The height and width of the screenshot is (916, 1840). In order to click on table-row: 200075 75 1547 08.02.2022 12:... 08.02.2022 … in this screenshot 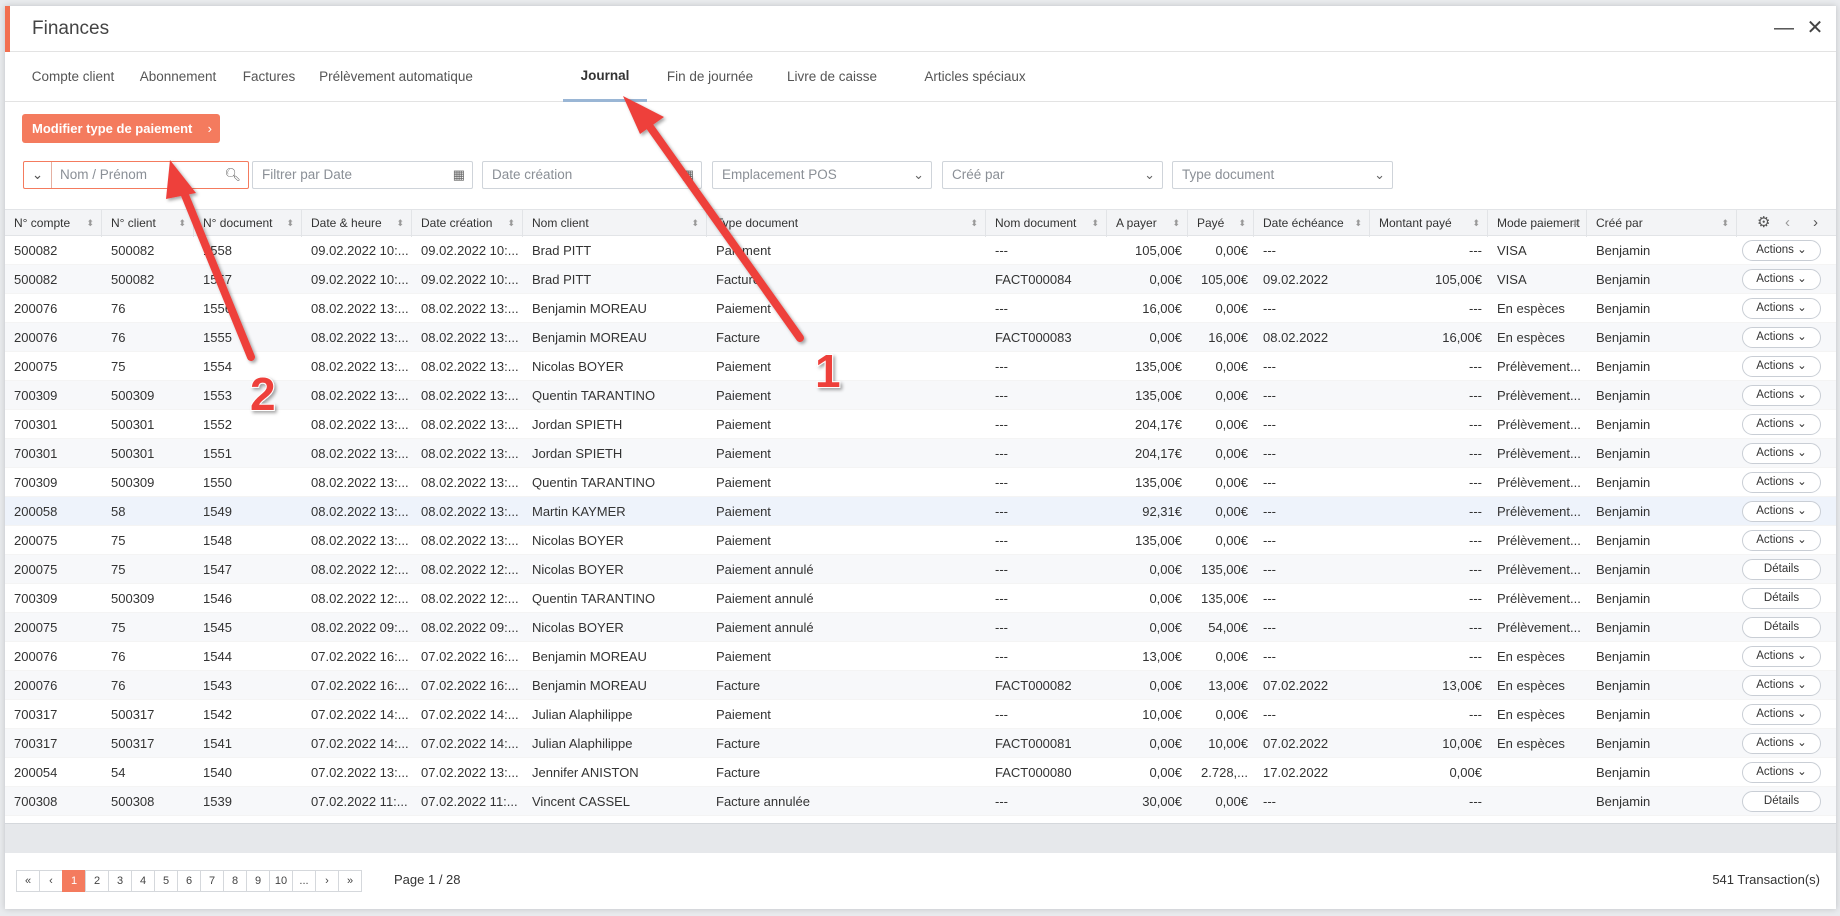, I will do `click(920, 569)`.